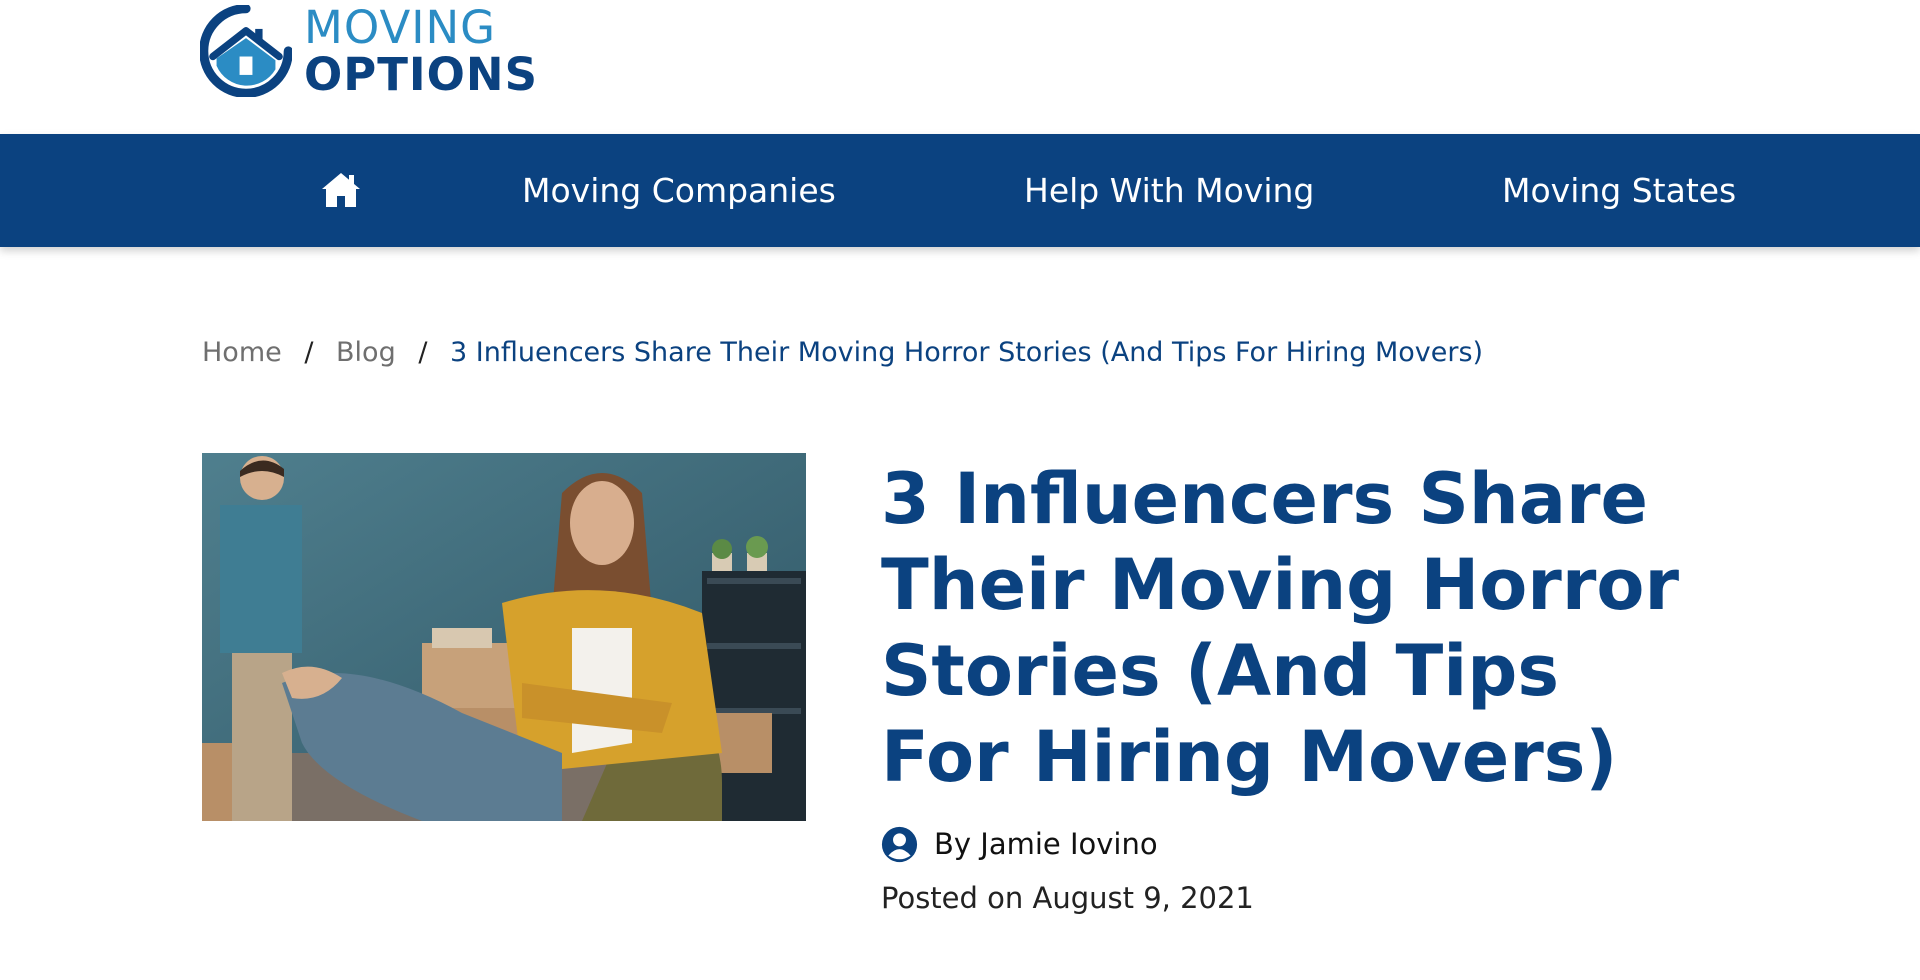 This screenshot has width=1920, height=980. Describe the element at coordinates (242, 352) in the screenshot. I see `breadcrumb-home: Home` at that location.